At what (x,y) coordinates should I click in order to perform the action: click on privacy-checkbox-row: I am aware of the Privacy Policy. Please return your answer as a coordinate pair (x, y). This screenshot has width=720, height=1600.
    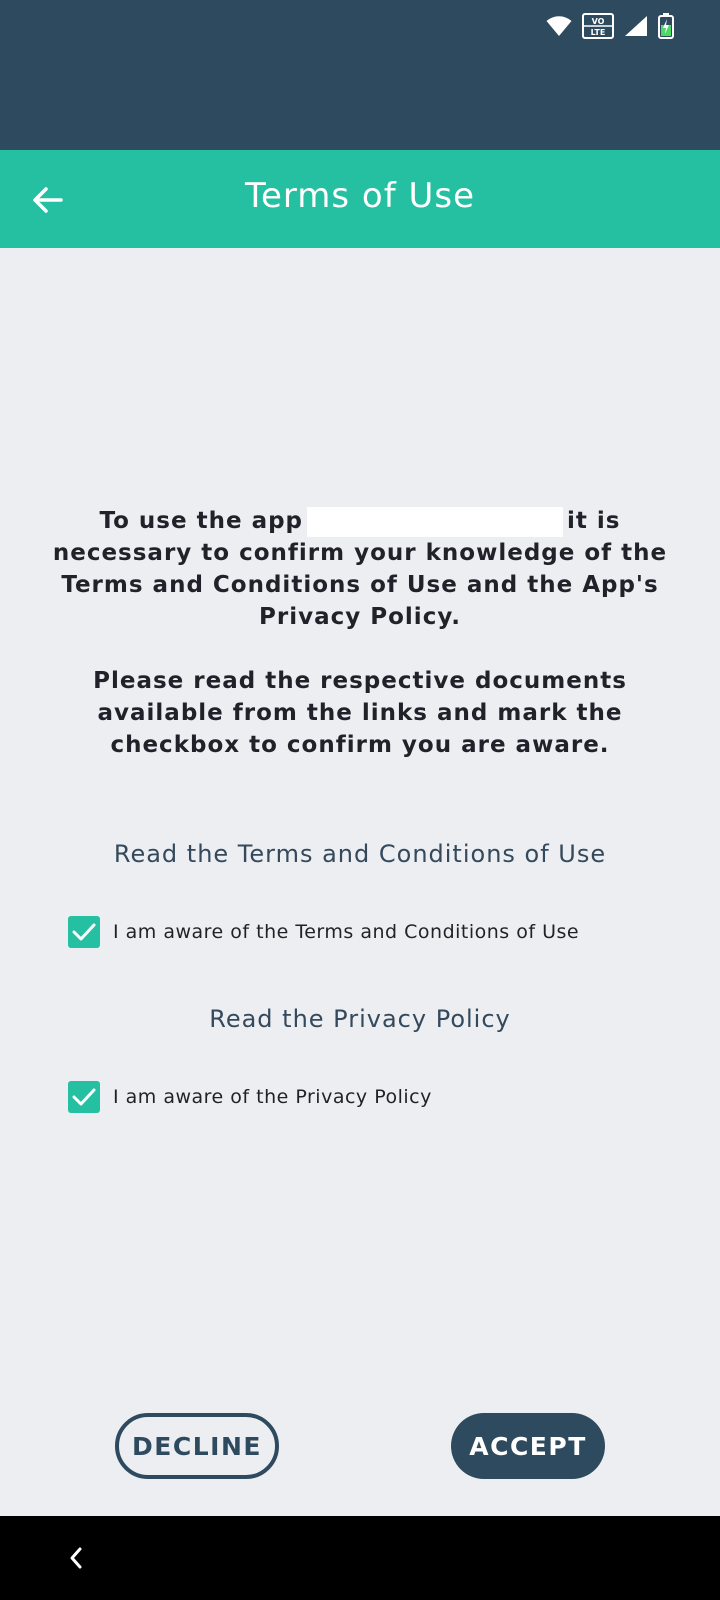
    Looking at the image, I should click on (250, 1097).